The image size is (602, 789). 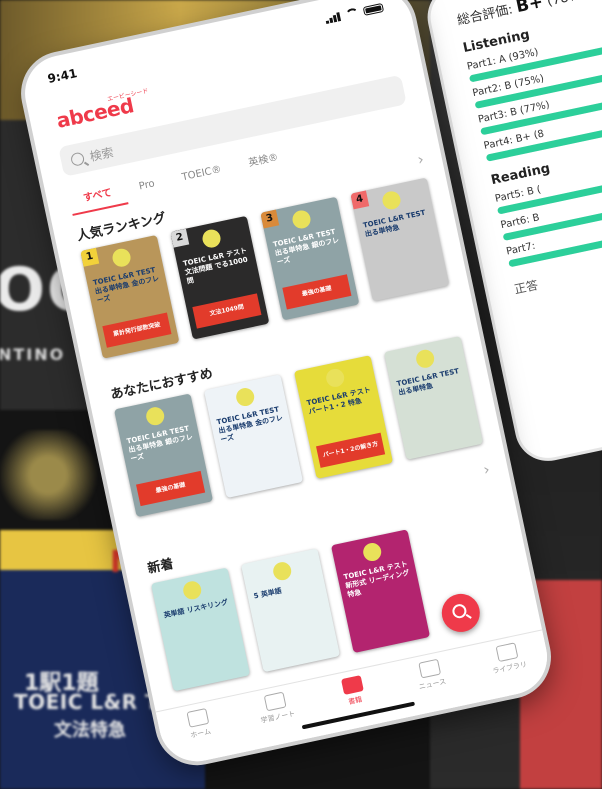 What do you see at coordinates (429, 668) in the screenshot?
I see `news-icon` at bounding box center [429, 668].